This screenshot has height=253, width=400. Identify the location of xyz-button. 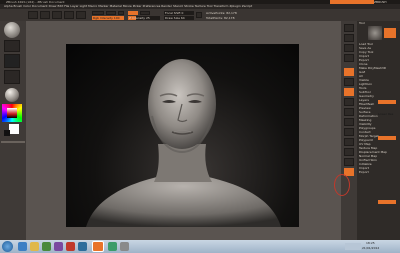
(349, 122).